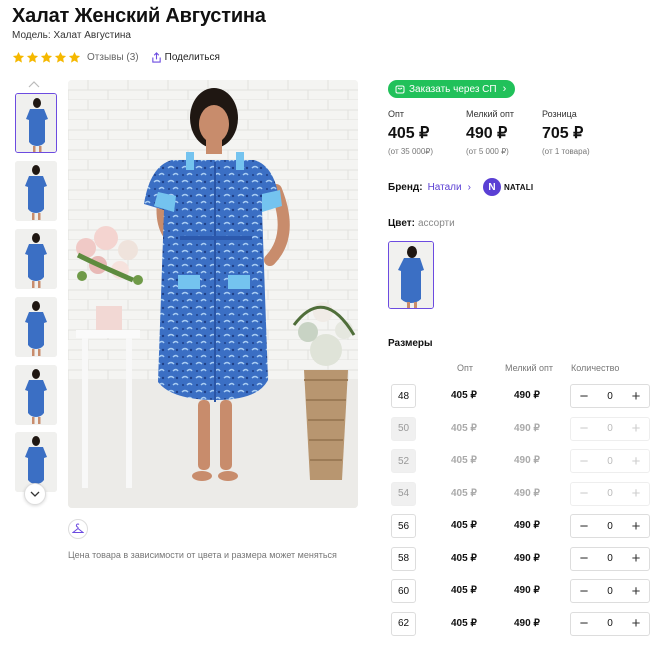  I want to click on size-label: 62, so click(403, 623).